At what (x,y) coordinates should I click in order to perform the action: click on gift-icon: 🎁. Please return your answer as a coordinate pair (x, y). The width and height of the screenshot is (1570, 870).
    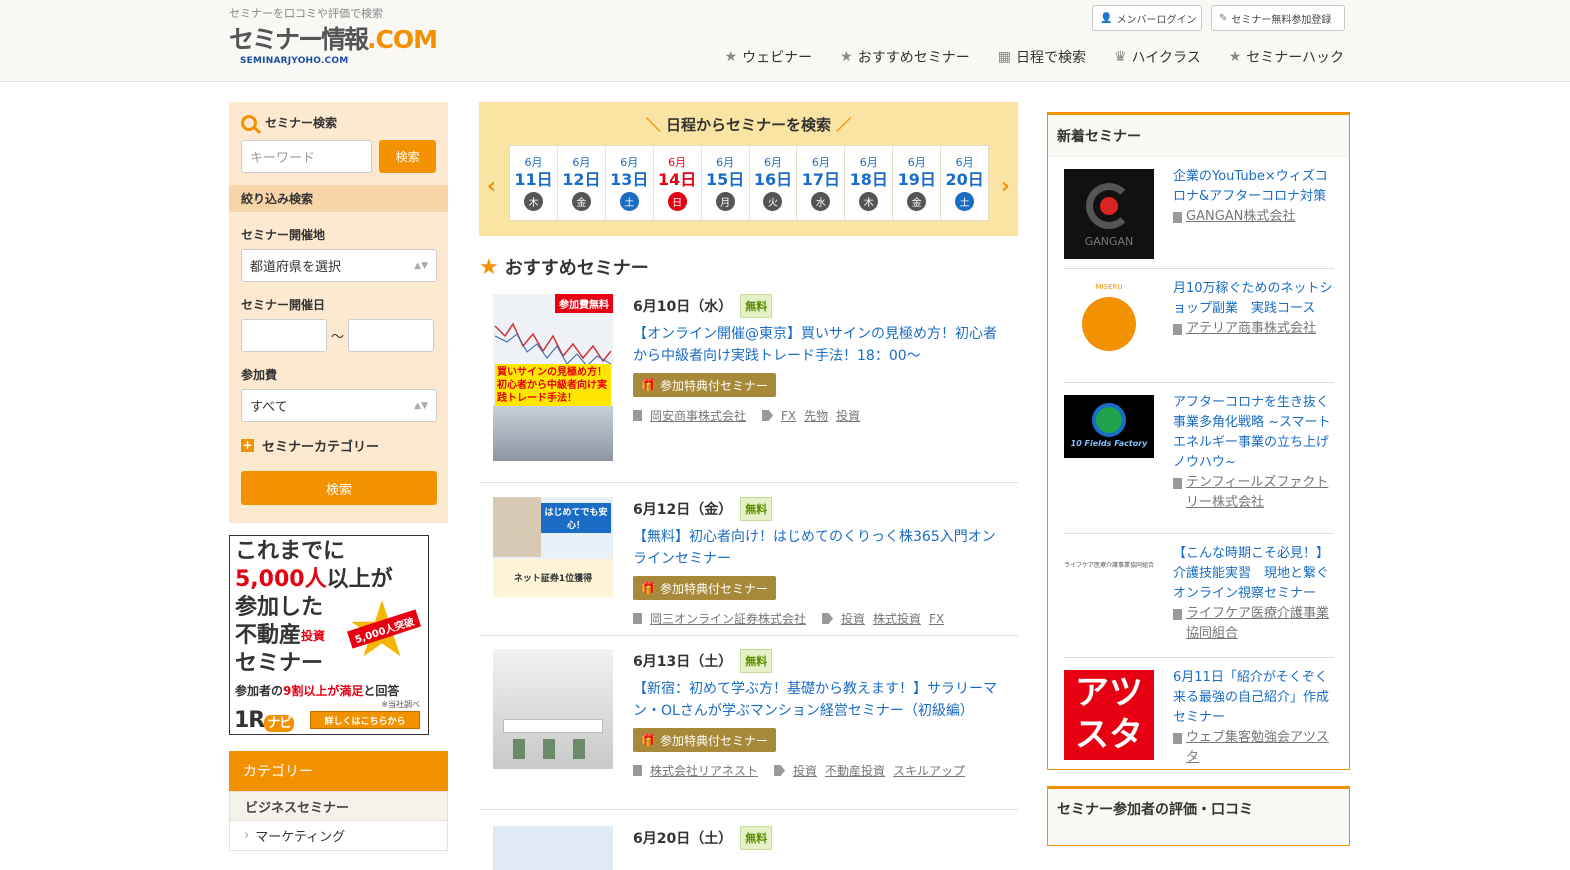
    Looking at the image, I should click on (648, 740).